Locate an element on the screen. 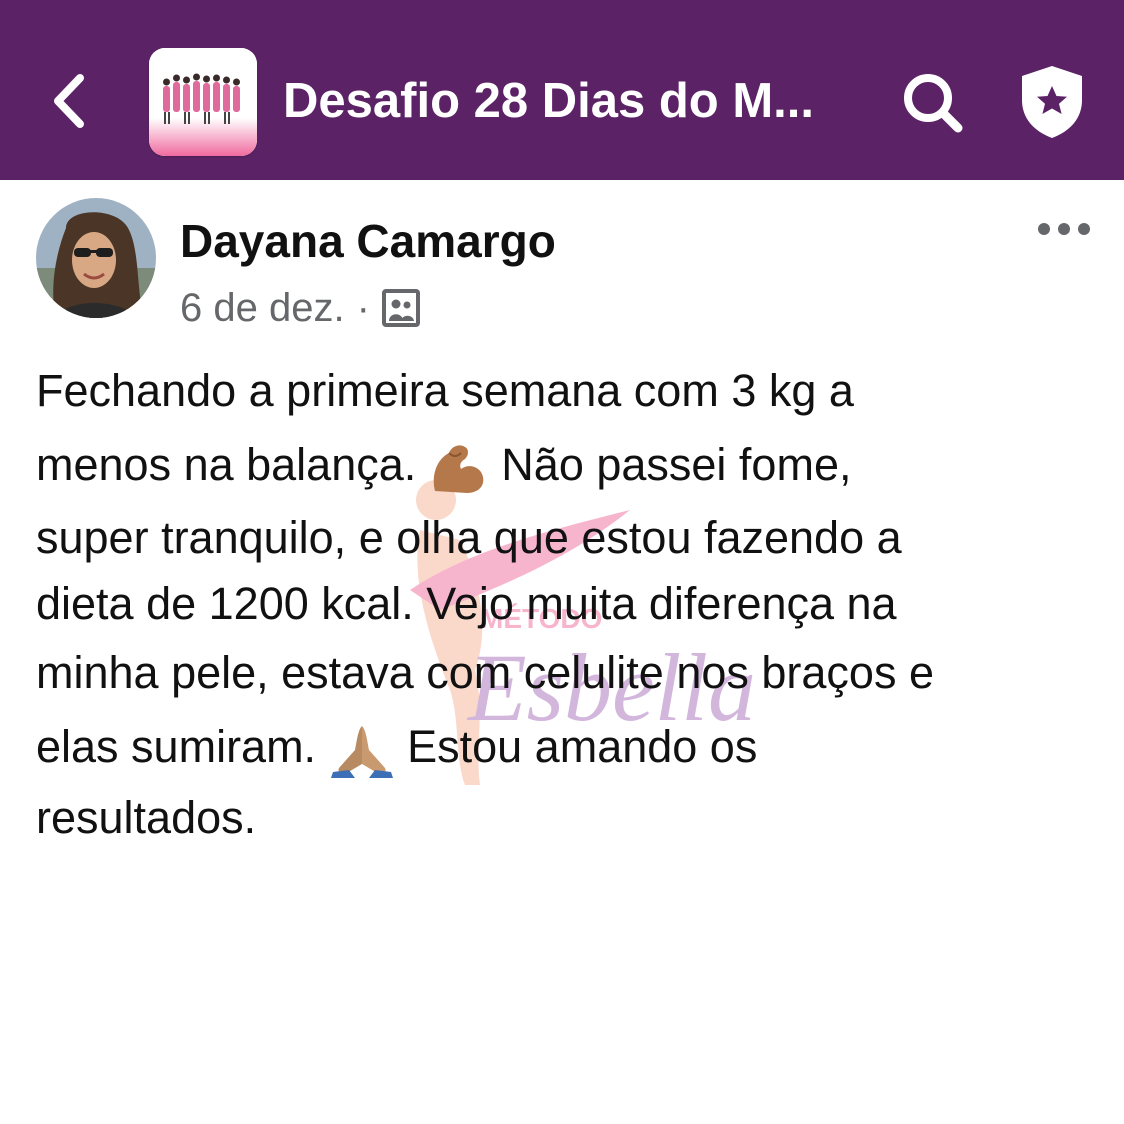 This screenshot has width=1124, height=1124. post-line: menos na balança. Não passei fome, is located at coordinates (566, 465).